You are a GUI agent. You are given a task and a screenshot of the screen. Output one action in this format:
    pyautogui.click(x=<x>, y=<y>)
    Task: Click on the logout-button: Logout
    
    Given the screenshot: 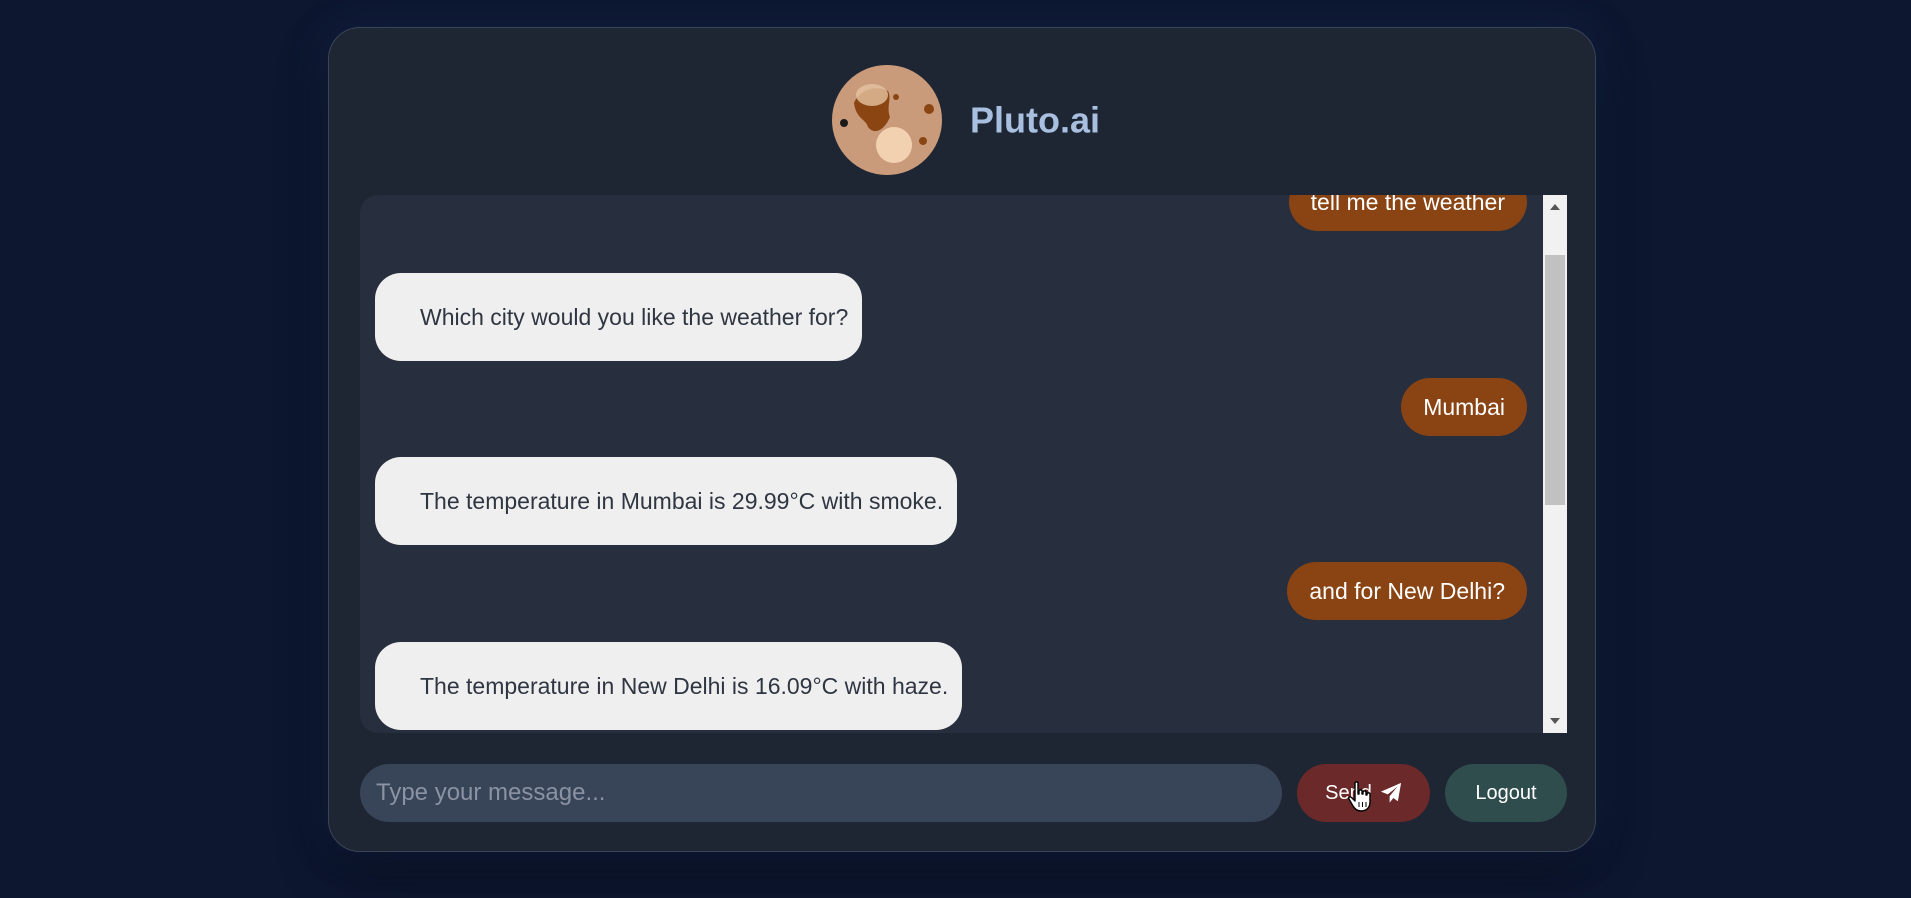 What is the action you would take?
    pyautogui.click(x=1506, y=793)
    